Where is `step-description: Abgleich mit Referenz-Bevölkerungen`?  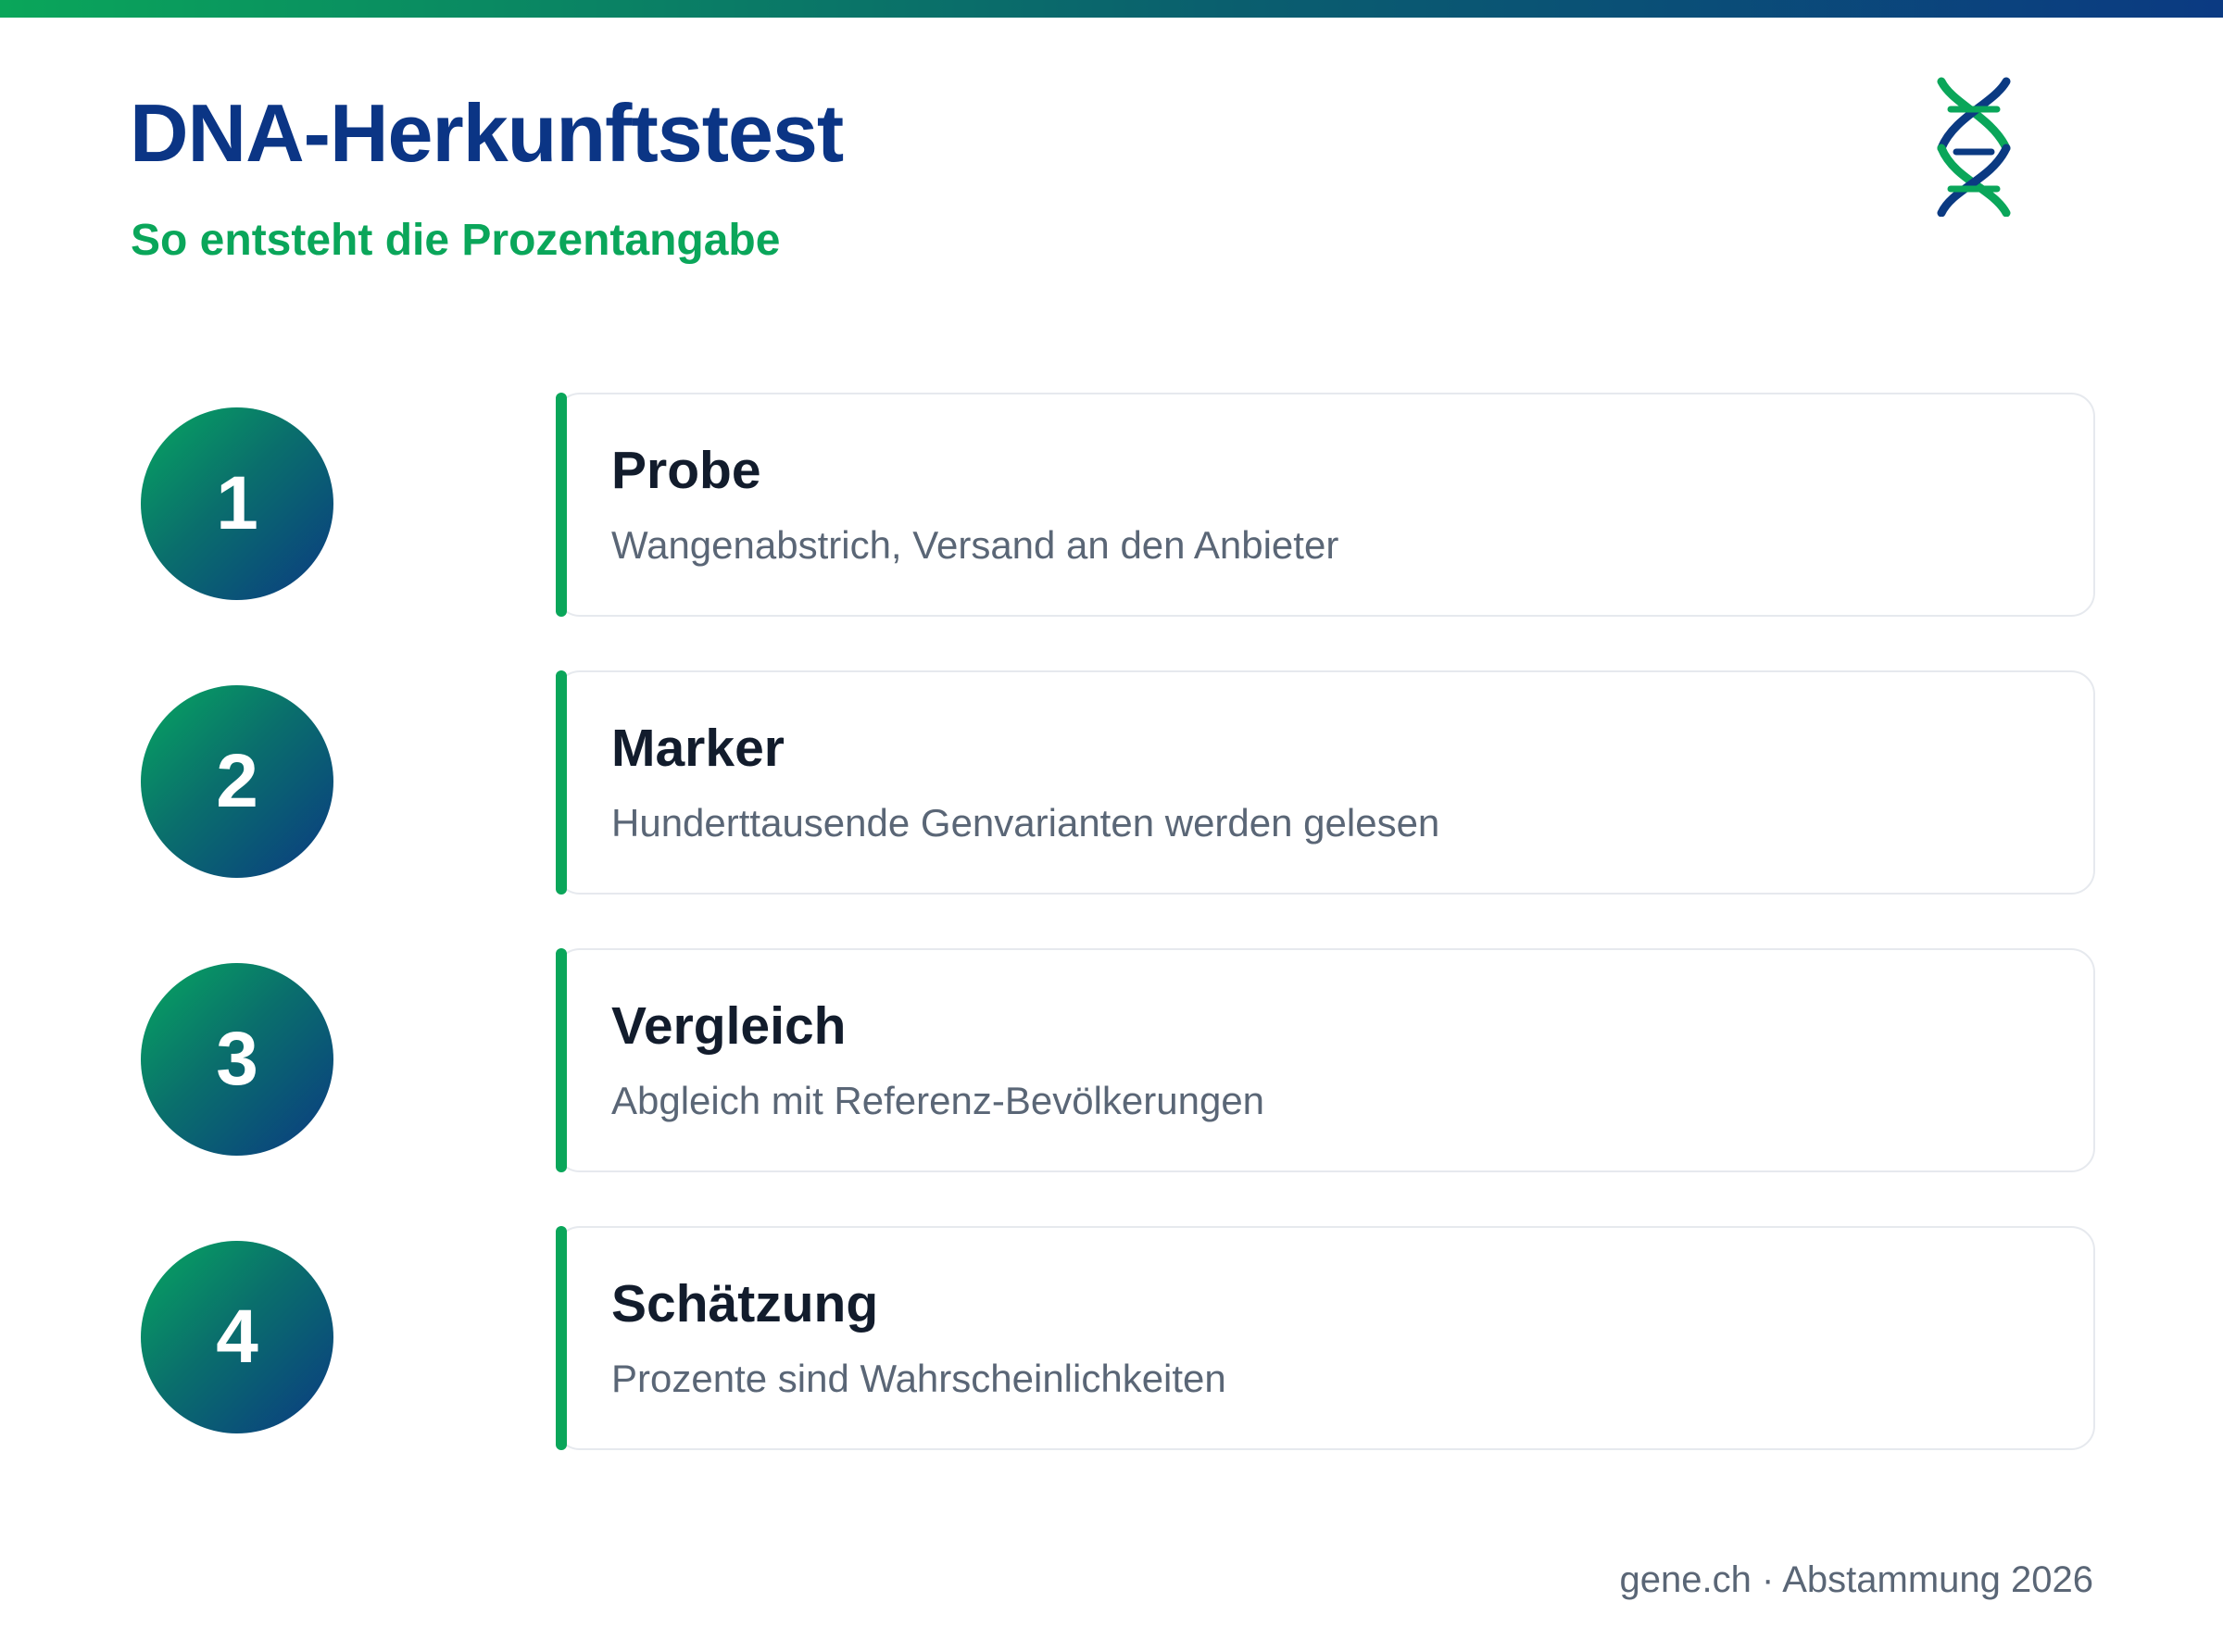
step-description: Abgleich mit Referenz-Bevölkerungen is located at coordinates (938, 1100).